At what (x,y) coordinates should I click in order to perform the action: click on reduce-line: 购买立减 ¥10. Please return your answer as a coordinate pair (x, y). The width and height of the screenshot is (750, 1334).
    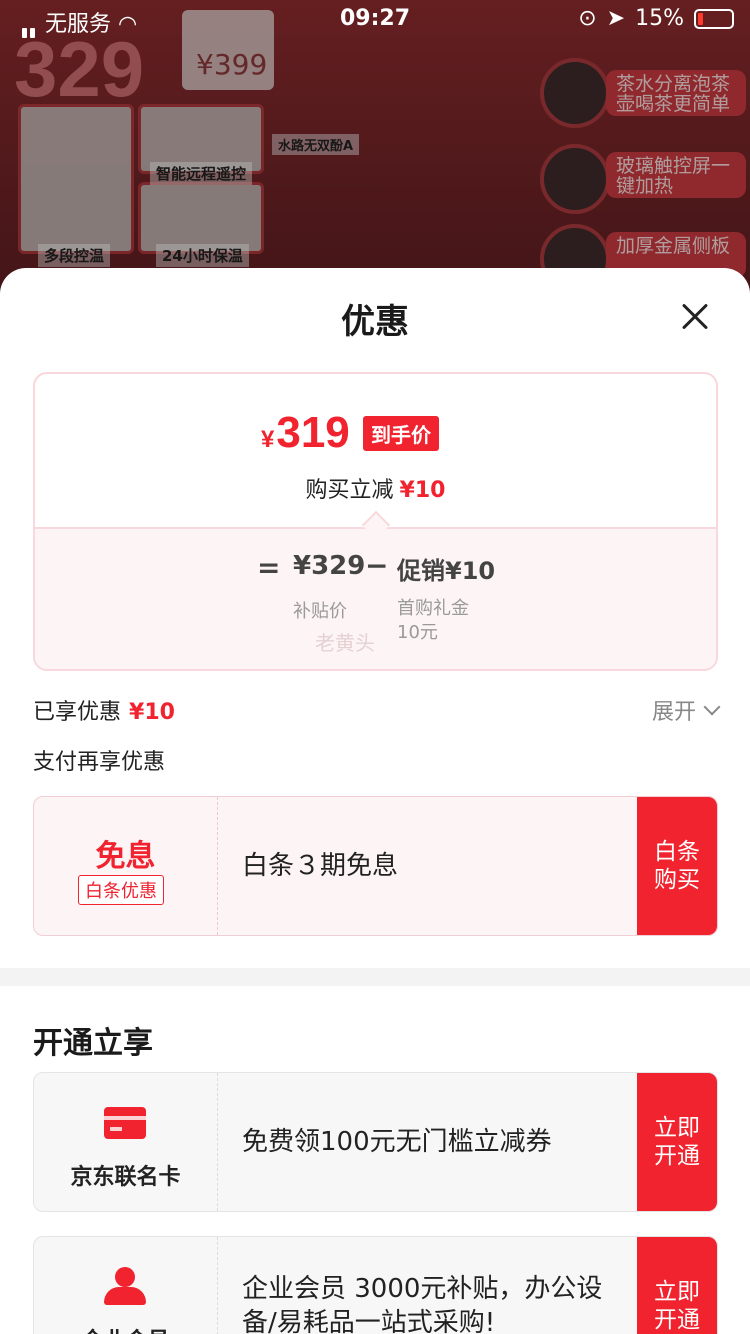
    Looking at the image, I should click on (375, 488).